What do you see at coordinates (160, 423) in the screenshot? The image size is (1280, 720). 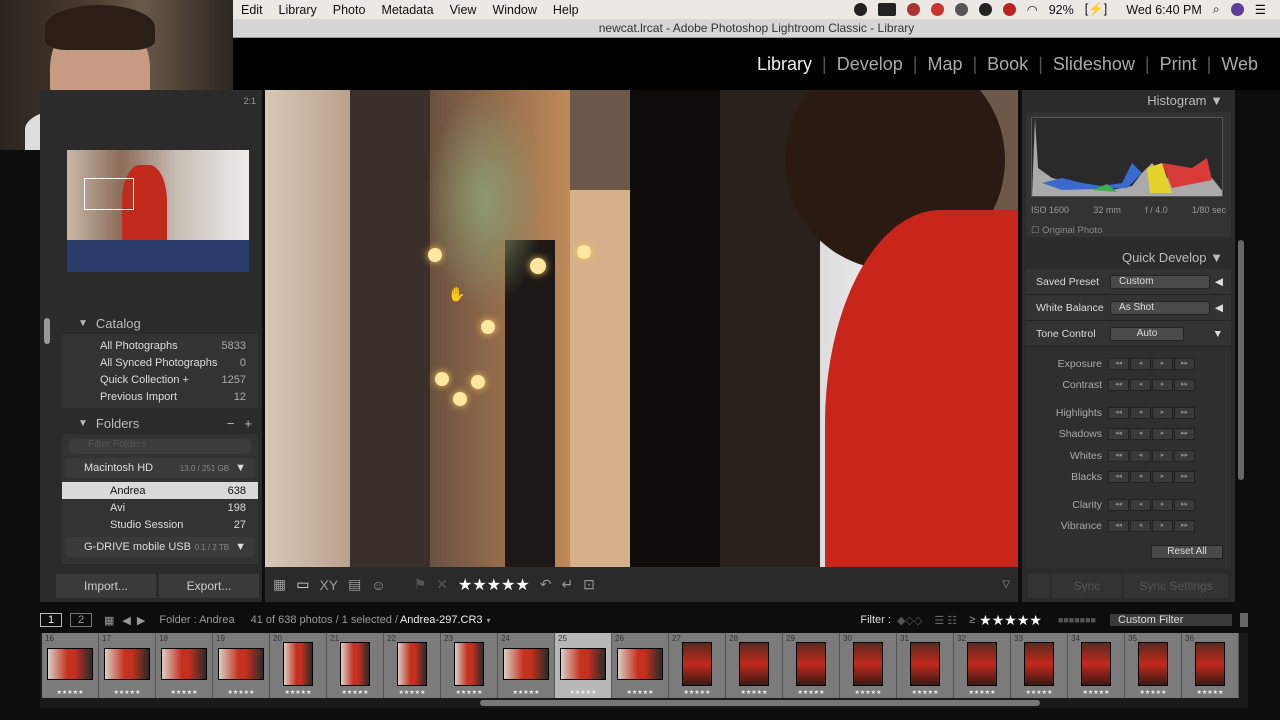 I see `folders-header: ▼ Folders − +` at bounding box center [160, 423].